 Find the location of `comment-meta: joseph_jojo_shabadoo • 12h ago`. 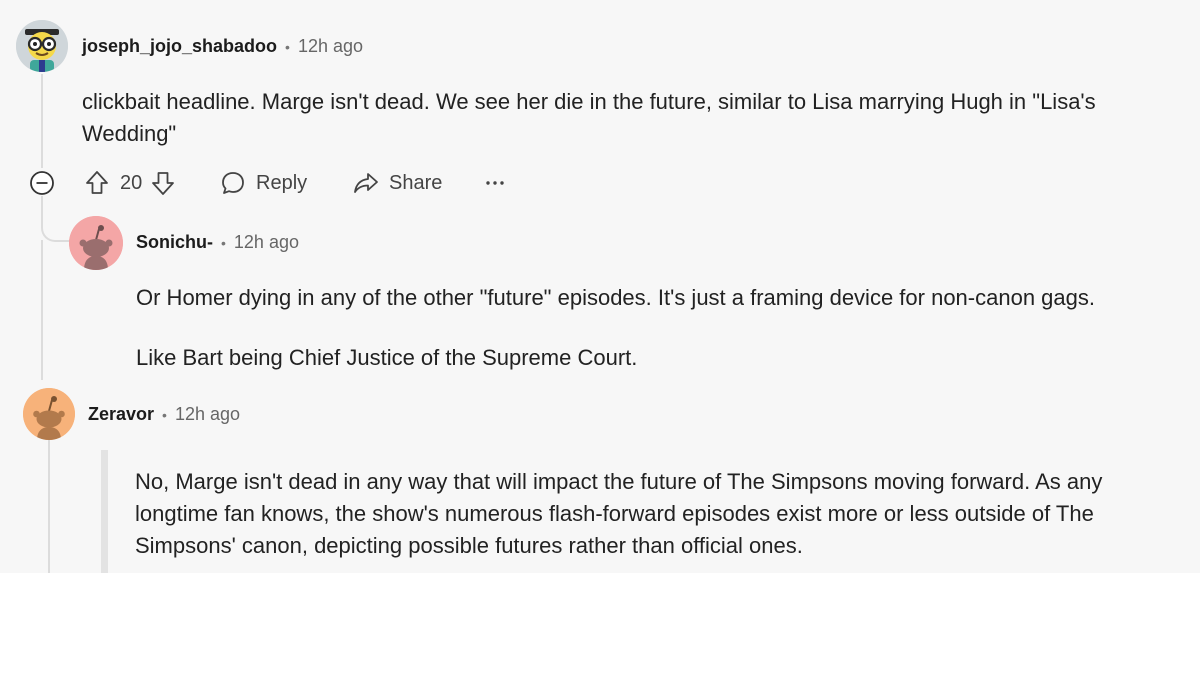

comment-meta: joseph_jojo_shabadoo • 12h ago is located at coordinates (222, 46).